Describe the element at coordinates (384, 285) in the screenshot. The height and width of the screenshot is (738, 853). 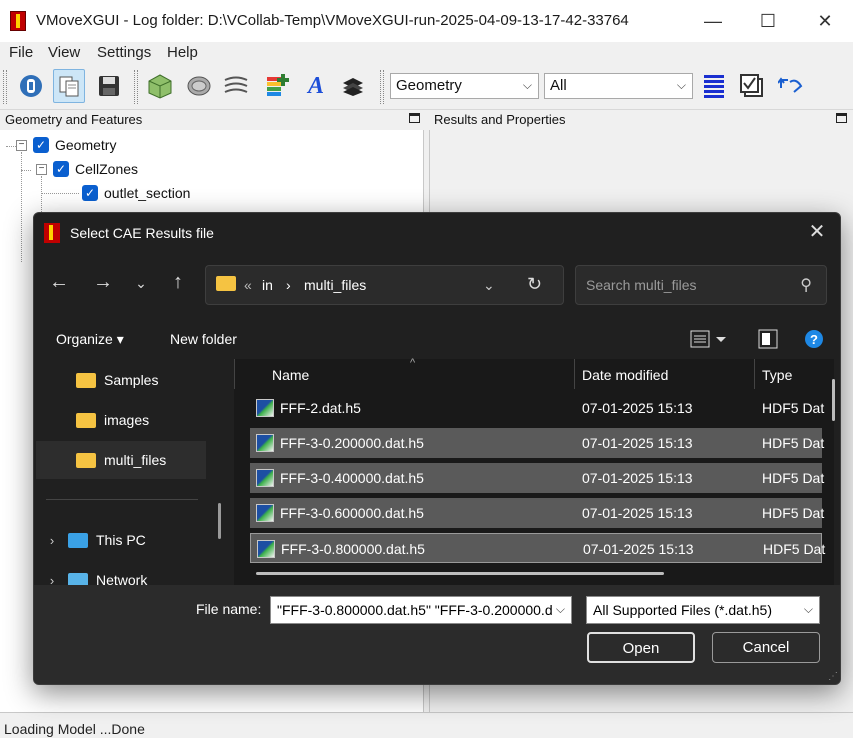
I see `address-bar: « in › multi_files ⌄ ↻` at that location.